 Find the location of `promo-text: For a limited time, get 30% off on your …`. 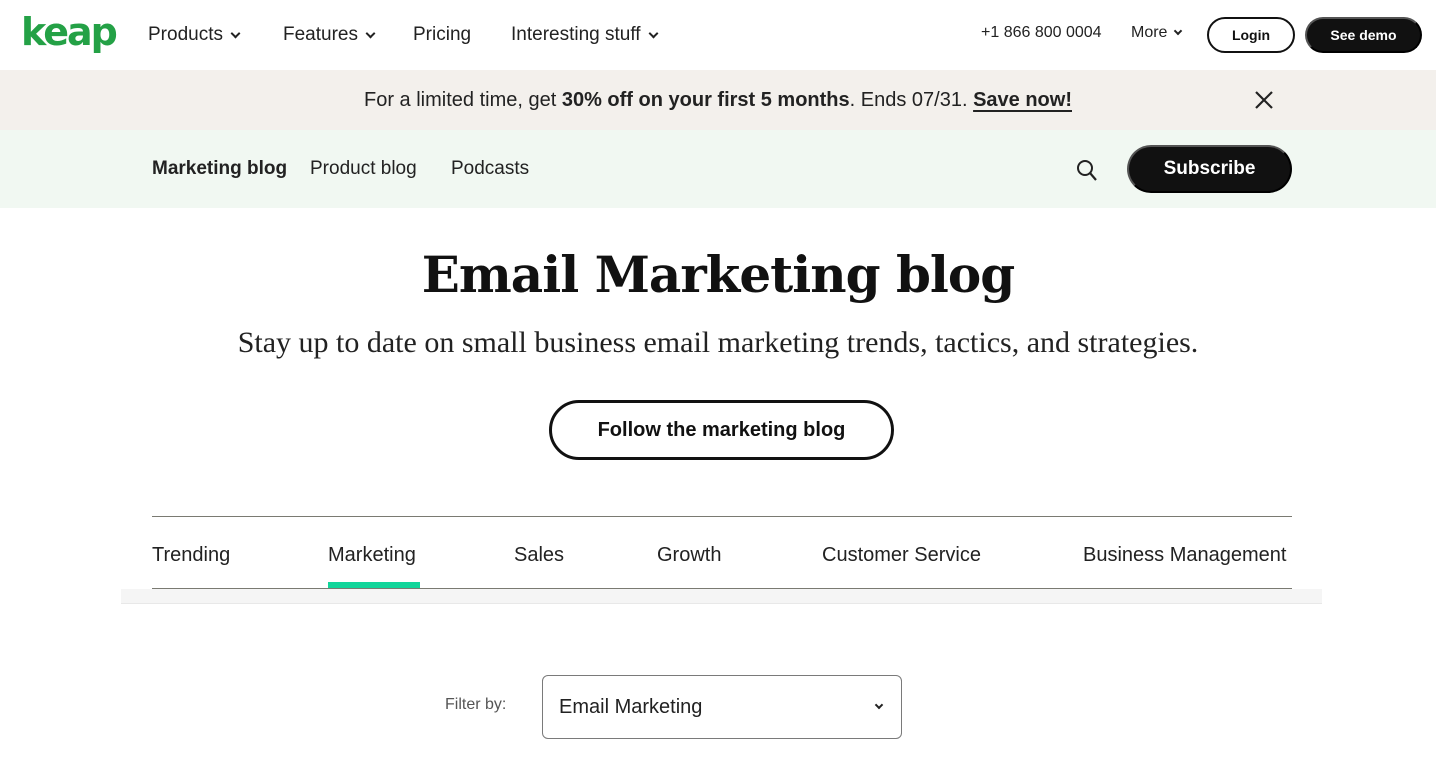

promo-text: For a limited time, get 30% off on your … is located at coordinates (718, 100).